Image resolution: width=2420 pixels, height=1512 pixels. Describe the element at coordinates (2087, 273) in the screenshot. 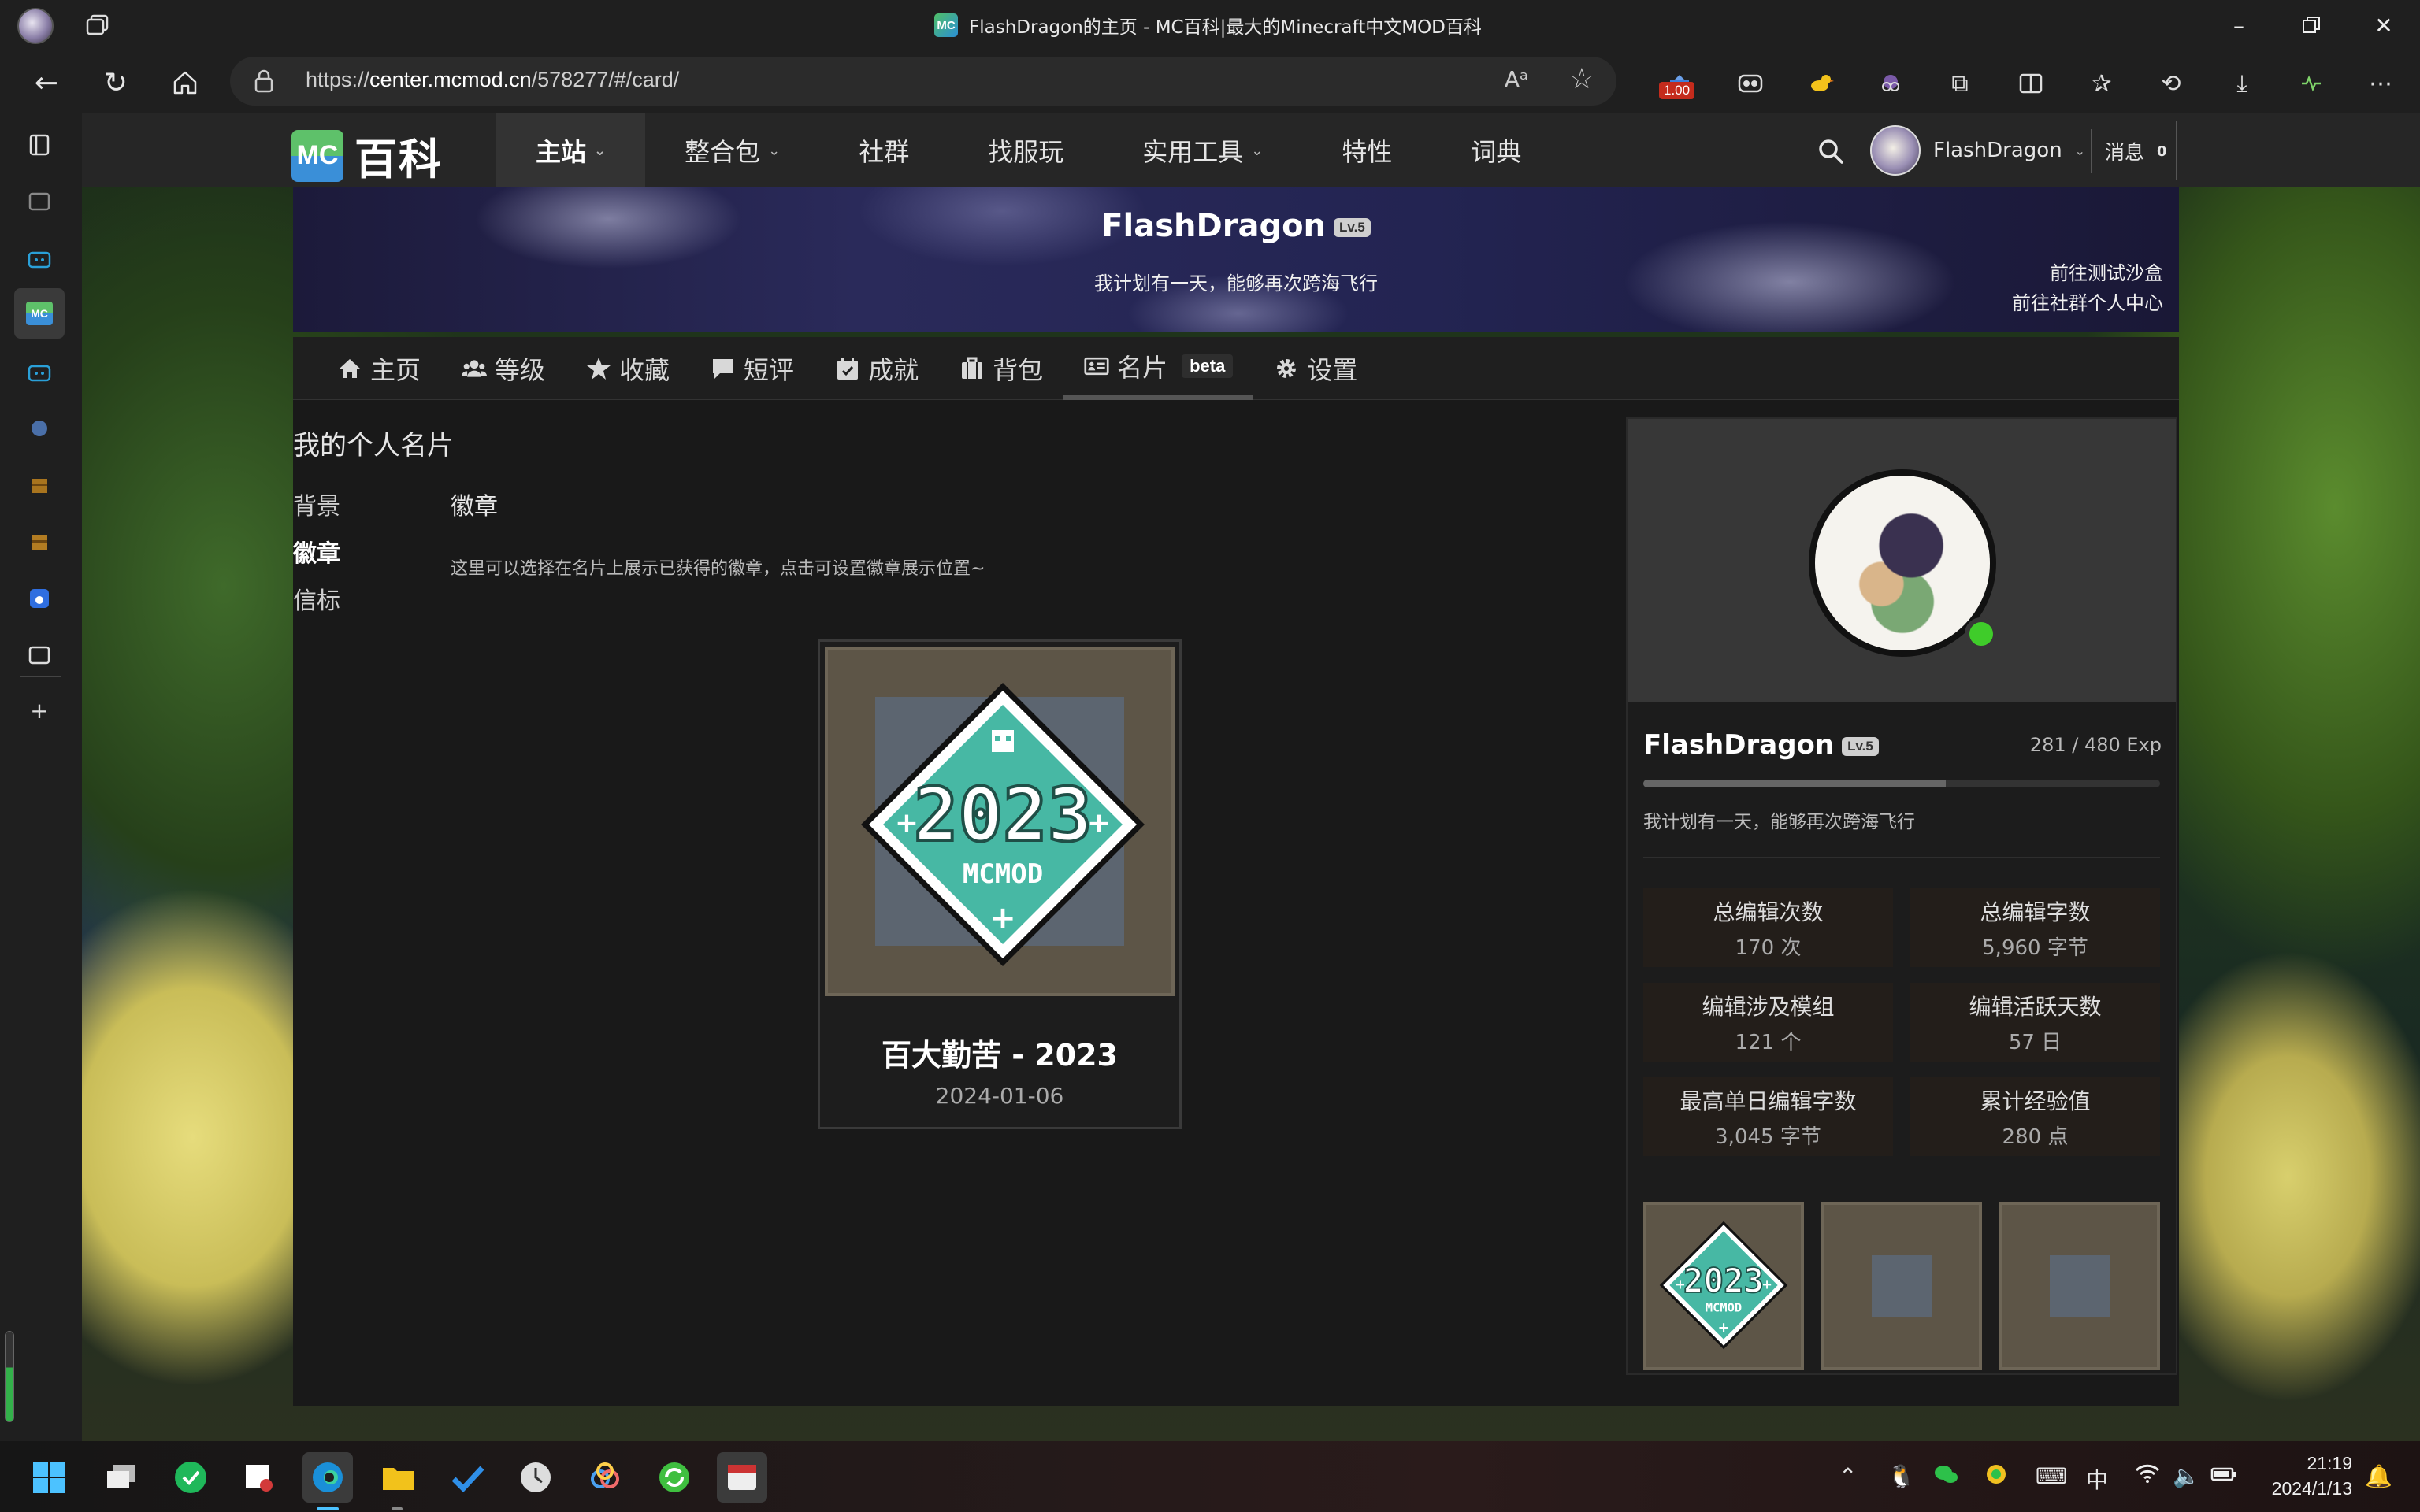

I see `sandbox-link: 前往测试沙盒` at that location.